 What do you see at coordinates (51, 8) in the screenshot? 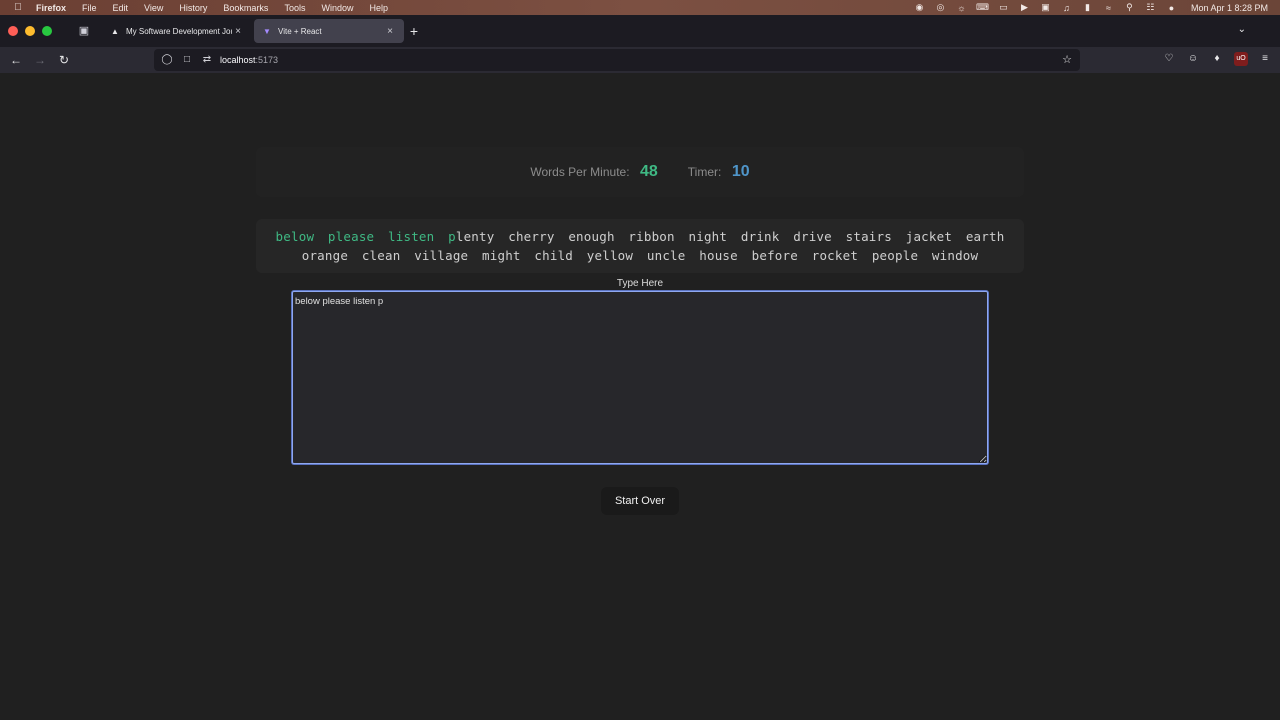
I see `menu-app-firefox: Firefox` at bounding box center [51, 8].